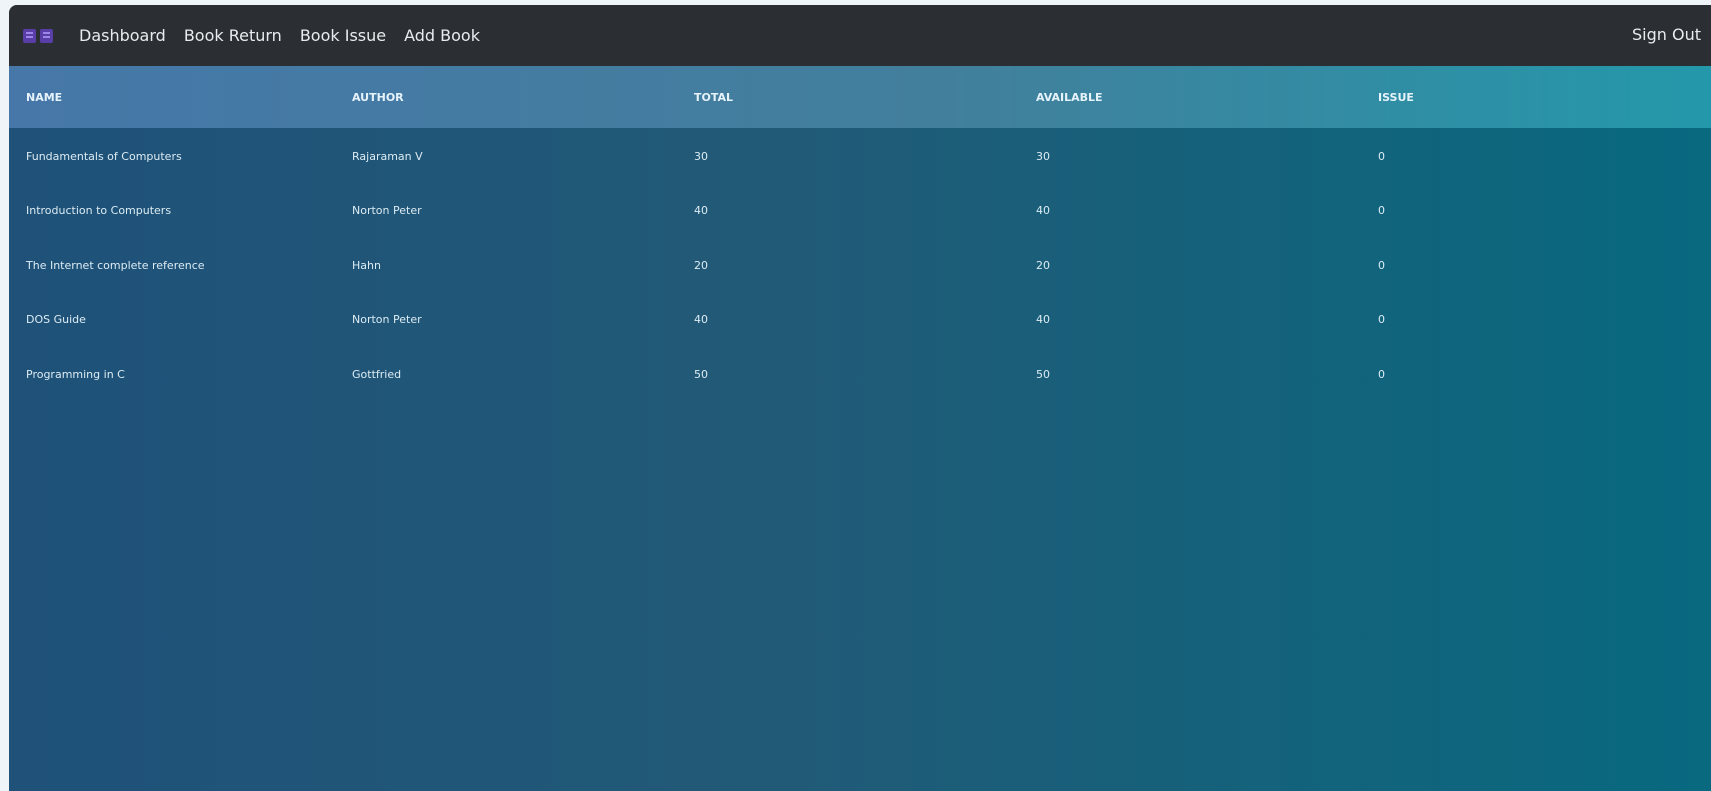 The height and width of the screenshot is (791, 1711). What do you see at coordinates (104, 156) in the screenshot?
I see `book-name: Fundamentals of Computers` at bounding box center [104, 156].